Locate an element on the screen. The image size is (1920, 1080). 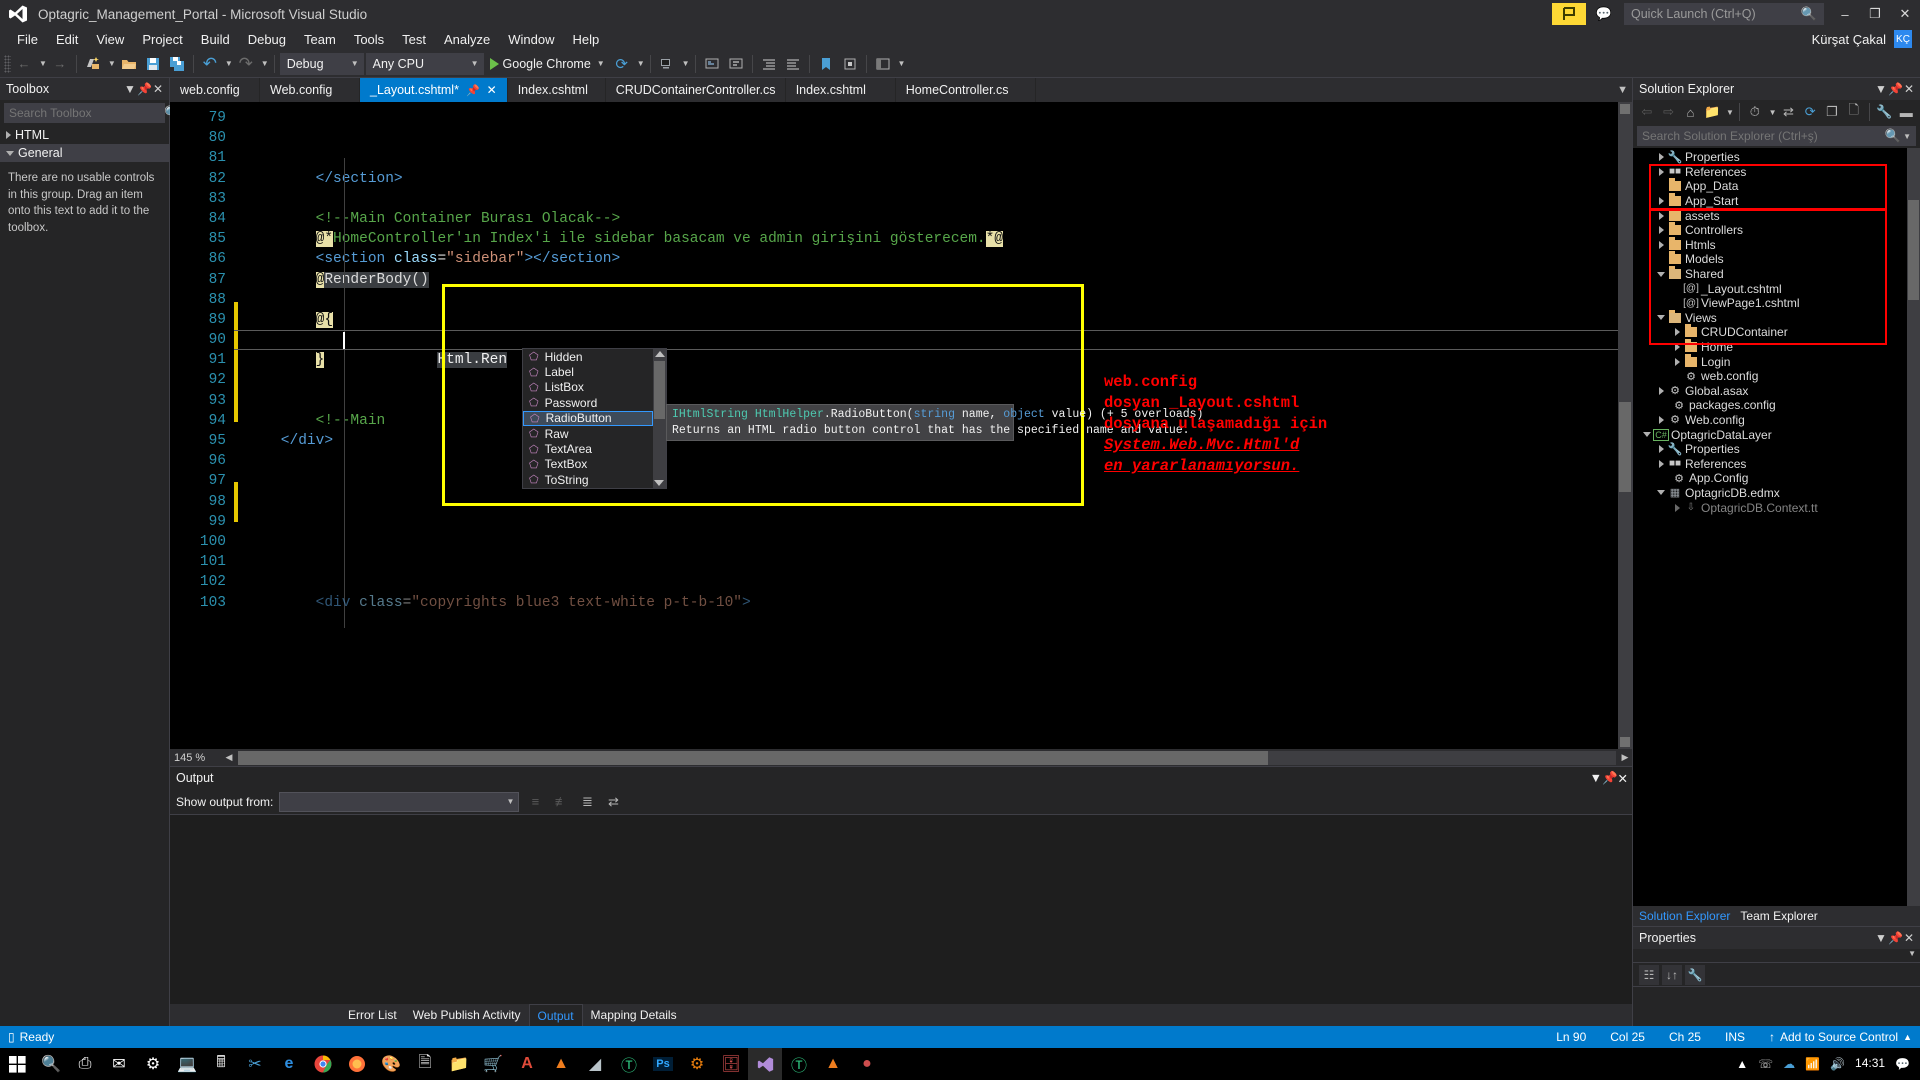
menu-edit: Edit is located at coordinates (67, 39).